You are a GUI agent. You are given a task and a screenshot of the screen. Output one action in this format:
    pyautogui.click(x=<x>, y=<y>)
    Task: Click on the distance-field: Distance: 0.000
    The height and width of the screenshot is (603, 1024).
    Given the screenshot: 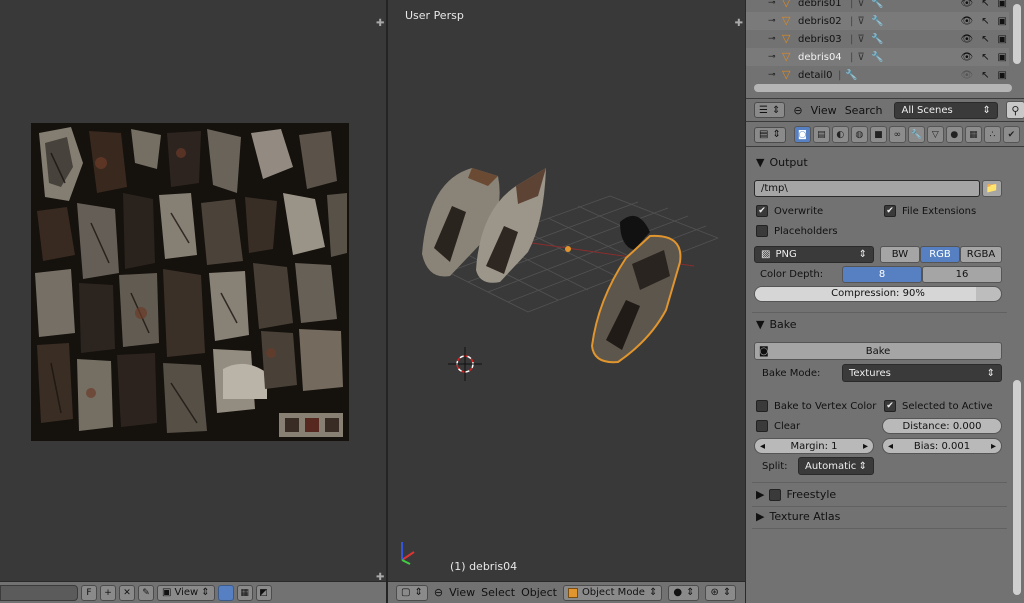 What is the action you would take?
    pyautogui.click(x=942, y=426)
    